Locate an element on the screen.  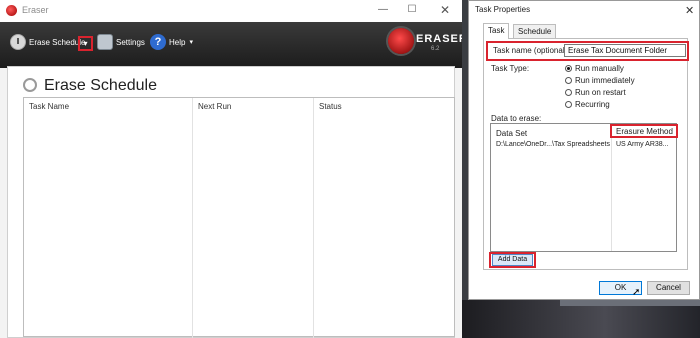
tab-task: Task is located at coordinates (496, 31).